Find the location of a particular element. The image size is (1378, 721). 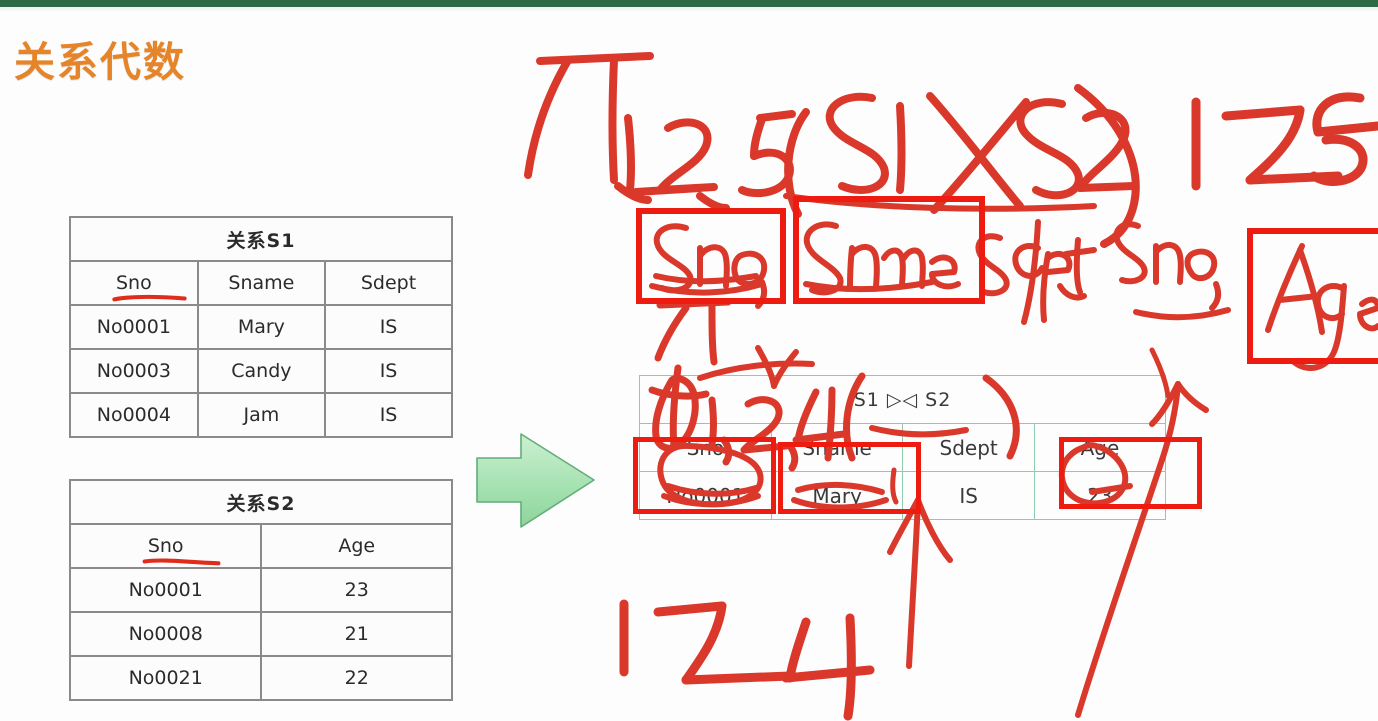

s2-header-sno-label: Sno is located at coordinates (165, 546).